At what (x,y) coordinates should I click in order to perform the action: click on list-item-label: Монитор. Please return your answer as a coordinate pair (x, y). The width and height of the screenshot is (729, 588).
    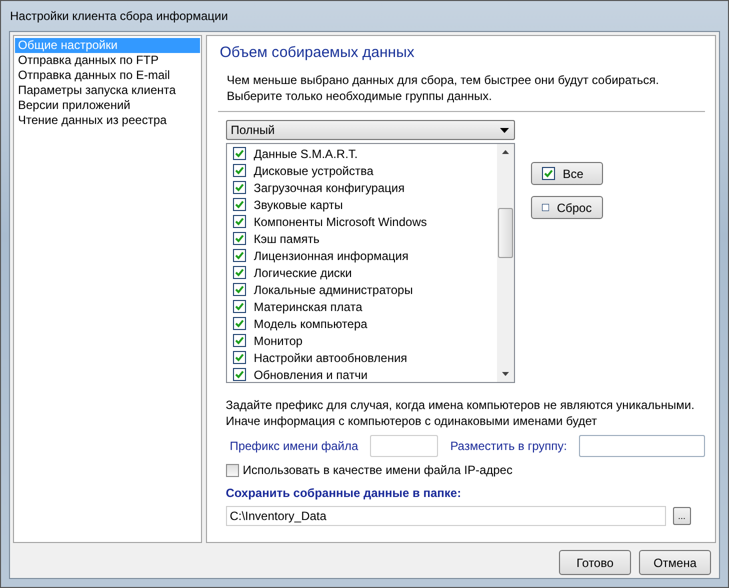
    Looking at the image, I should click on (278, 341).